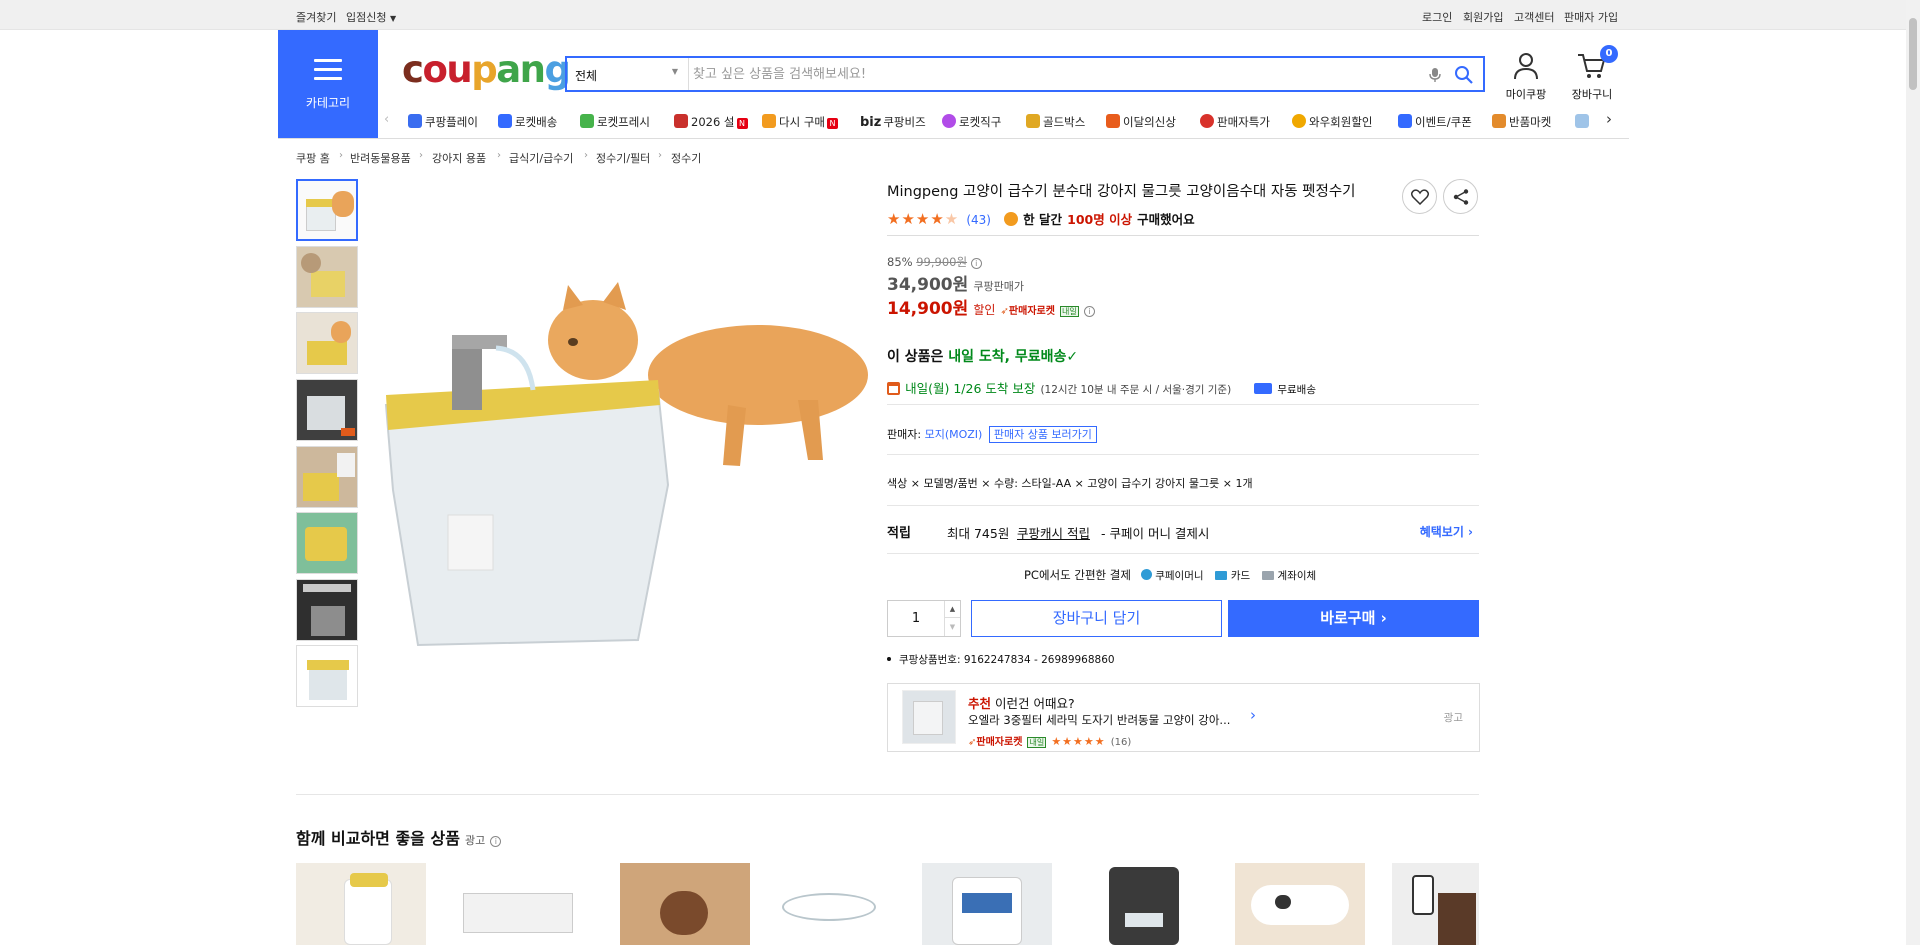  What do you see at coordinates (1609, 54) in the screenshot?
I see `cart-count-badge: 0` at bounding box center [1609, 54].